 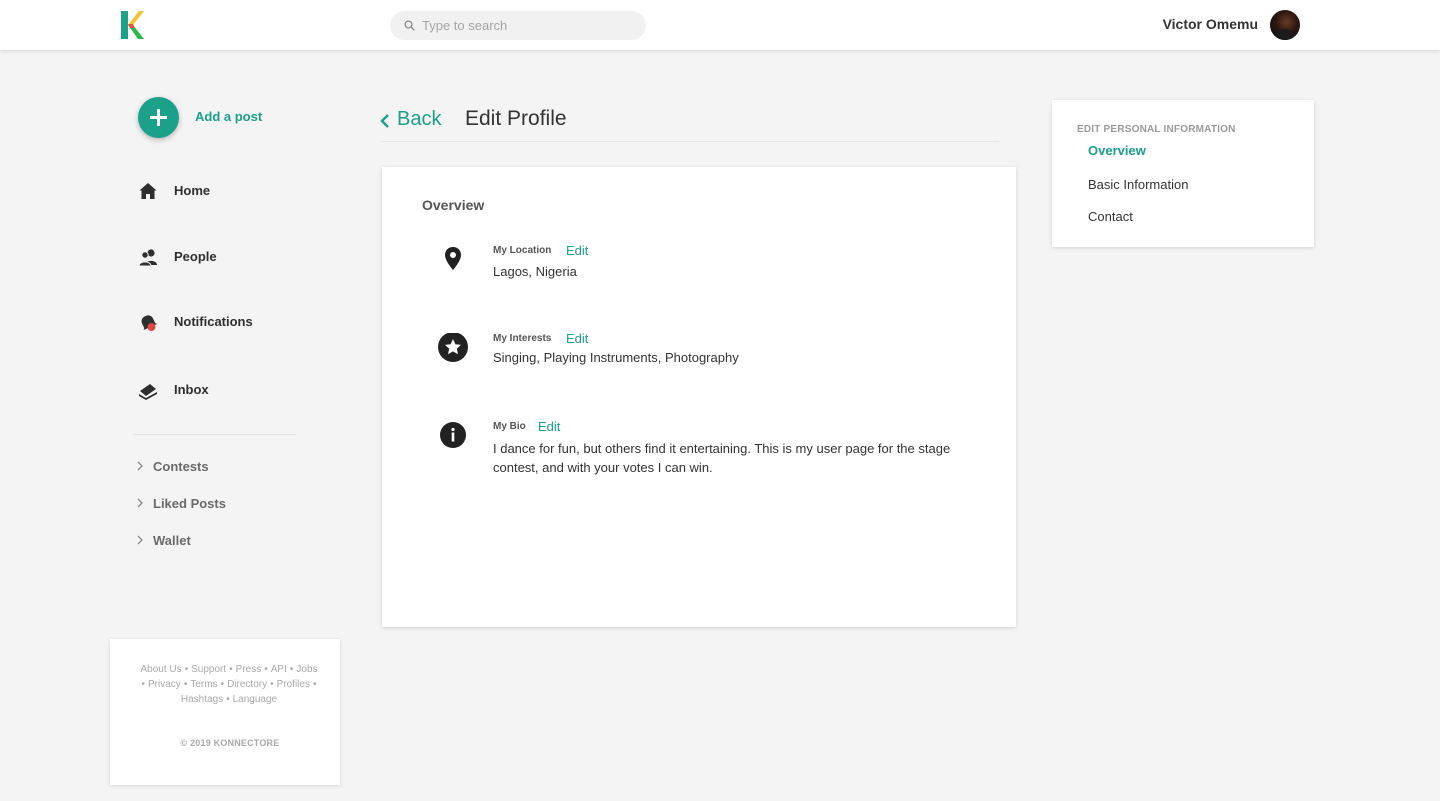 What do you see at coordinates (192, 190) in the screenshot?
I see `sidebar-item-label: Home` at bounding box center [192, 190].